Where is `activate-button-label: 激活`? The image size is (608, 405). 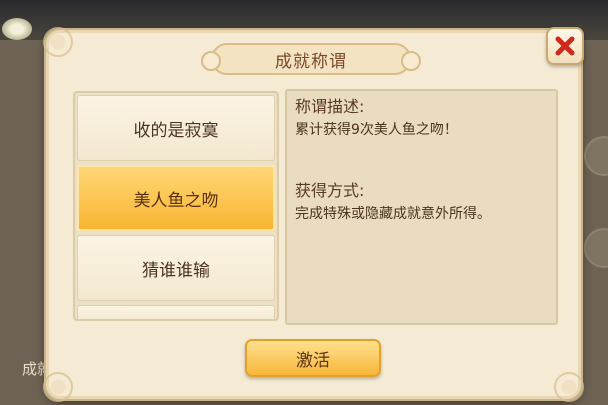
activate-button-label: 激活 is located at coordinates (313, 360).